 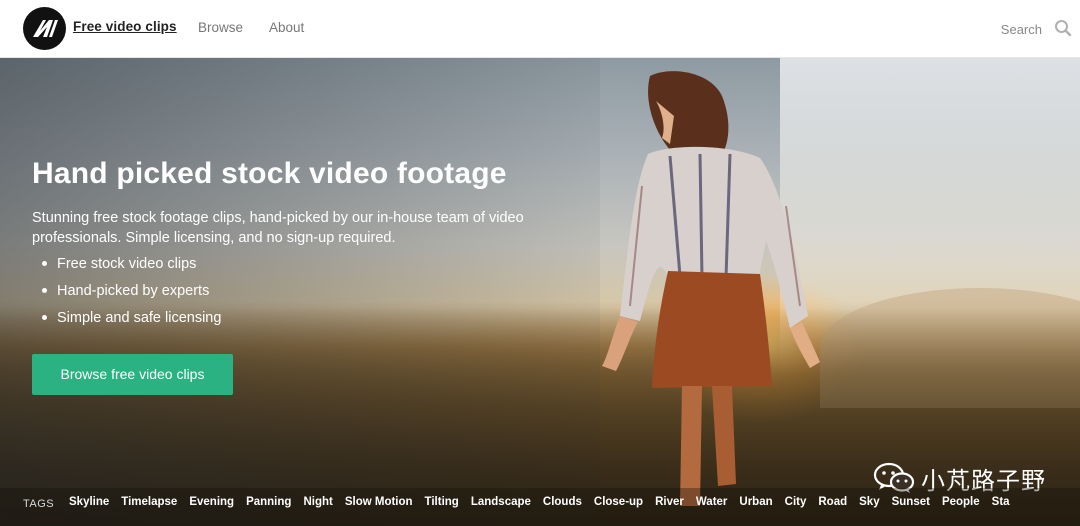 What do you see at coordinates (44, 28) in the screenshot?
I see `m-logo-icon` at bounding box center [44, 28].